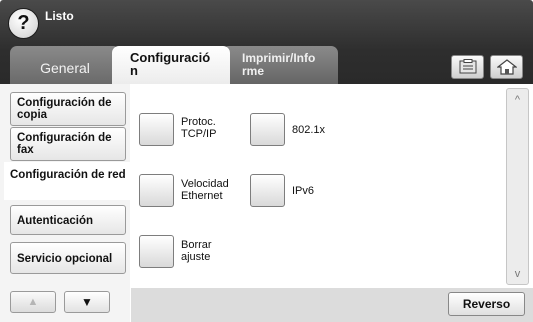 The image size is (533, 322). I want to click on scroll-up-icon: ^, so click(517, 100).